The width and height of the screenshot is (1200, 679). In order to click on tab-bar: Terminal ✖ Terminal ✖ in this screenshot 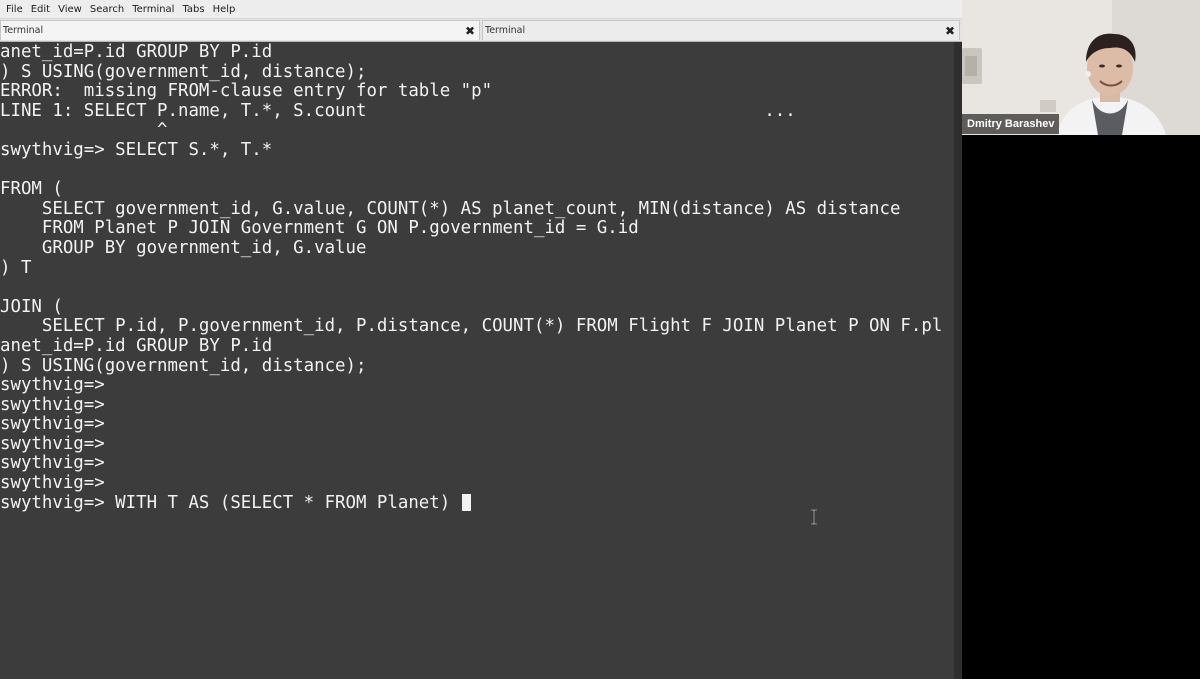, I will do `click(481, 30)`.